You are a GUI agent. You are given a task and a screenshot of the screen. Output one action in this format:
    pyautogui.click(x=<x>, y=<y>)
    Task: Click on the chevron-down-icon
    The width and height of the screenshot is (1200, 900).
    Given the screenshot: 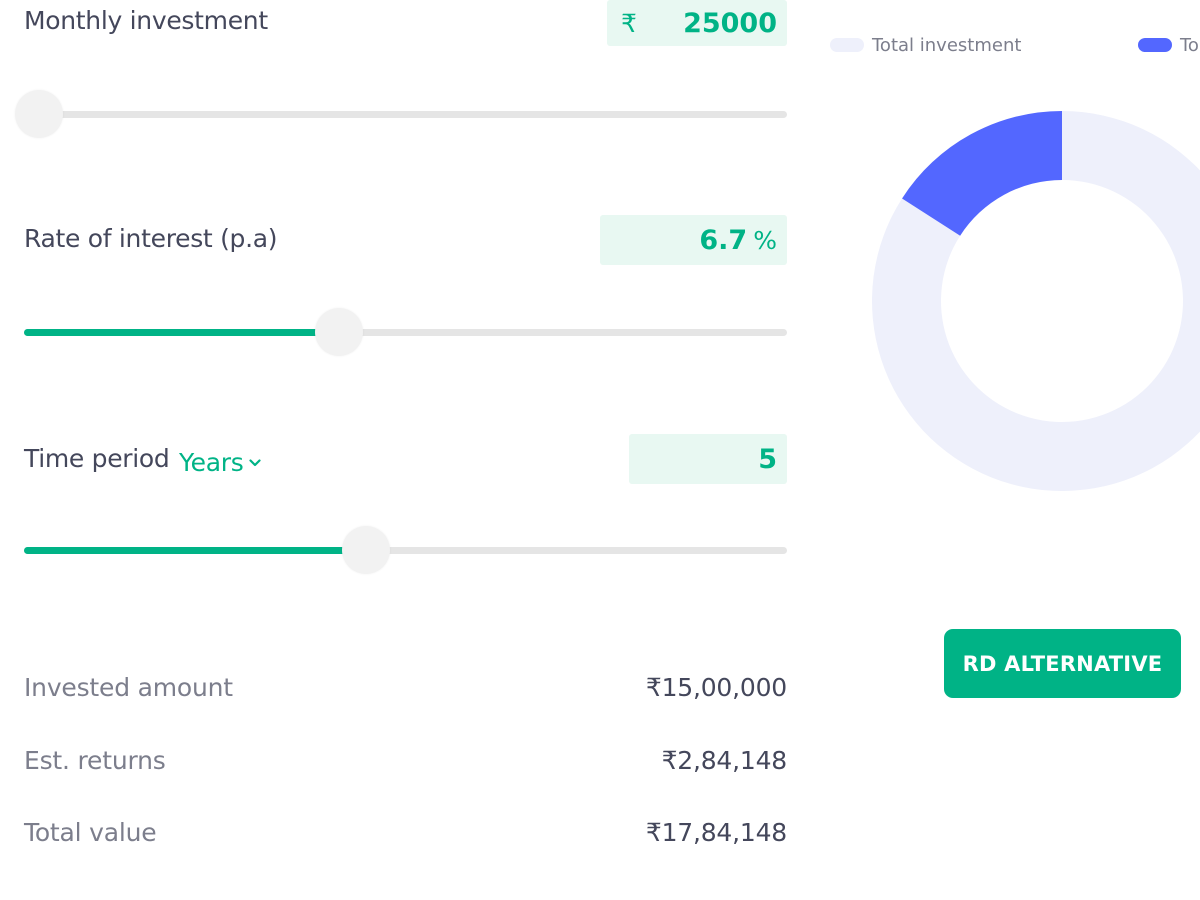 What is the action you would take?
    pyautogui.click(x=255, y=458)
    